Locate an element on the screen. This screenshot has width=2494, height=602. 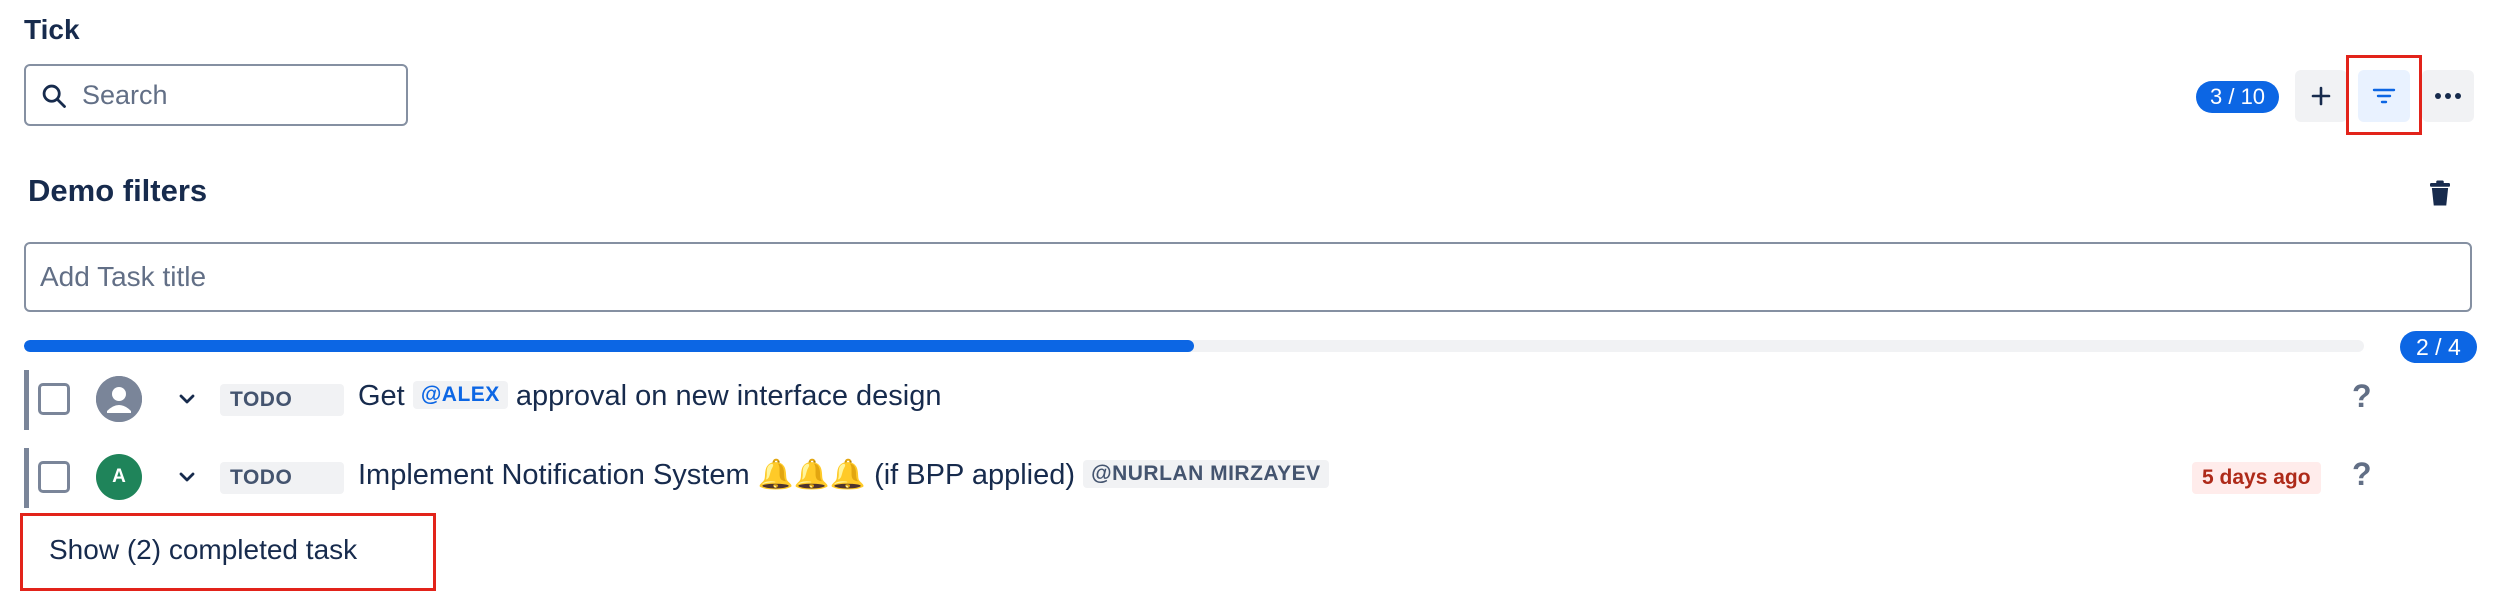
filter-highlight-outline is located at coordinates (2384, 95).